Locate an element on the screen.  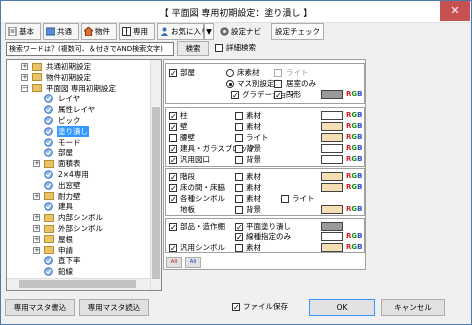
detail-search-checkbox is located at coordinates (219, 48).